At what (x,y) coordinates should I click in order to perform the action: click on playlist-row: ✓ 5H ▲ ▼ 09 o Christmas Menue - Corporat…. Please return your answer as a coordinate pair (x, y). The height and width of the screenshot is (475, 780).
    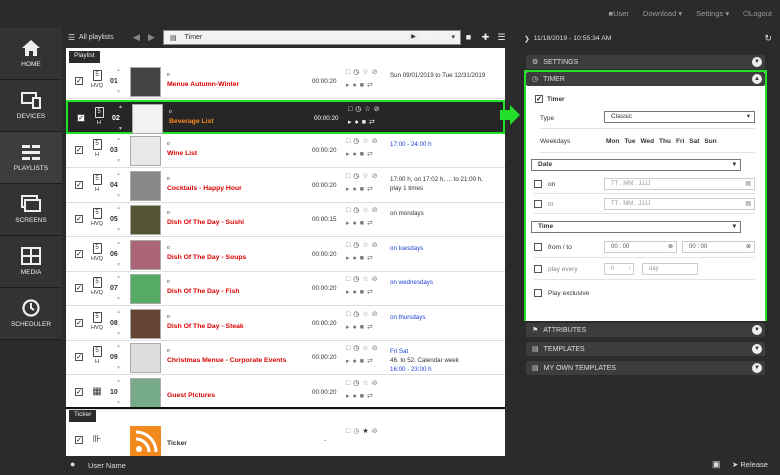
    Looking at the image, I should click on (285, 358).